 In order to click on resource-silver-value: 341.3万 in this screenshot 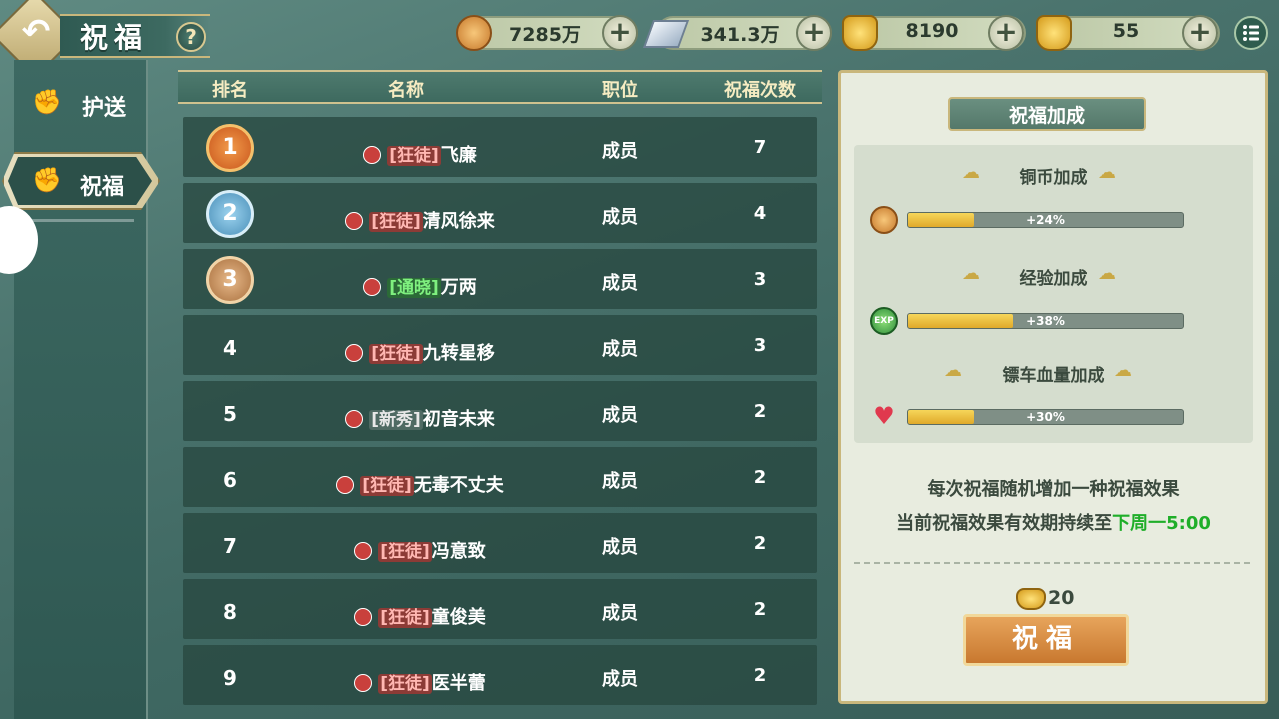, I will do `click(740, 35)`.